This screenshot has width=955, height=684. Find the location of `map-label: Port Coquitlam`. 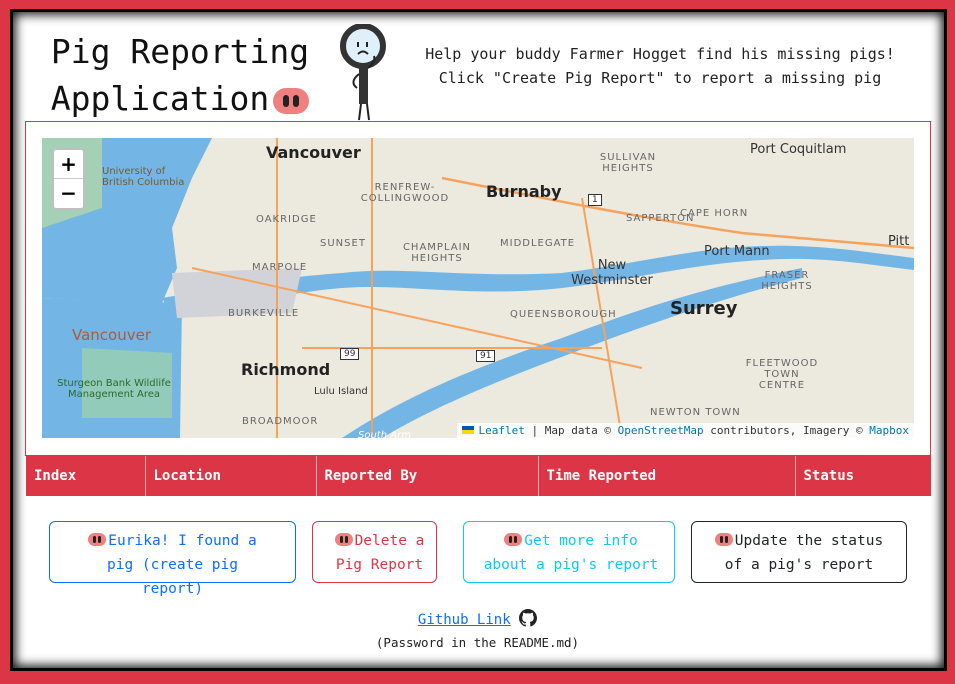

map-label: Port Coquitlam is located at coordinates (798, 149).